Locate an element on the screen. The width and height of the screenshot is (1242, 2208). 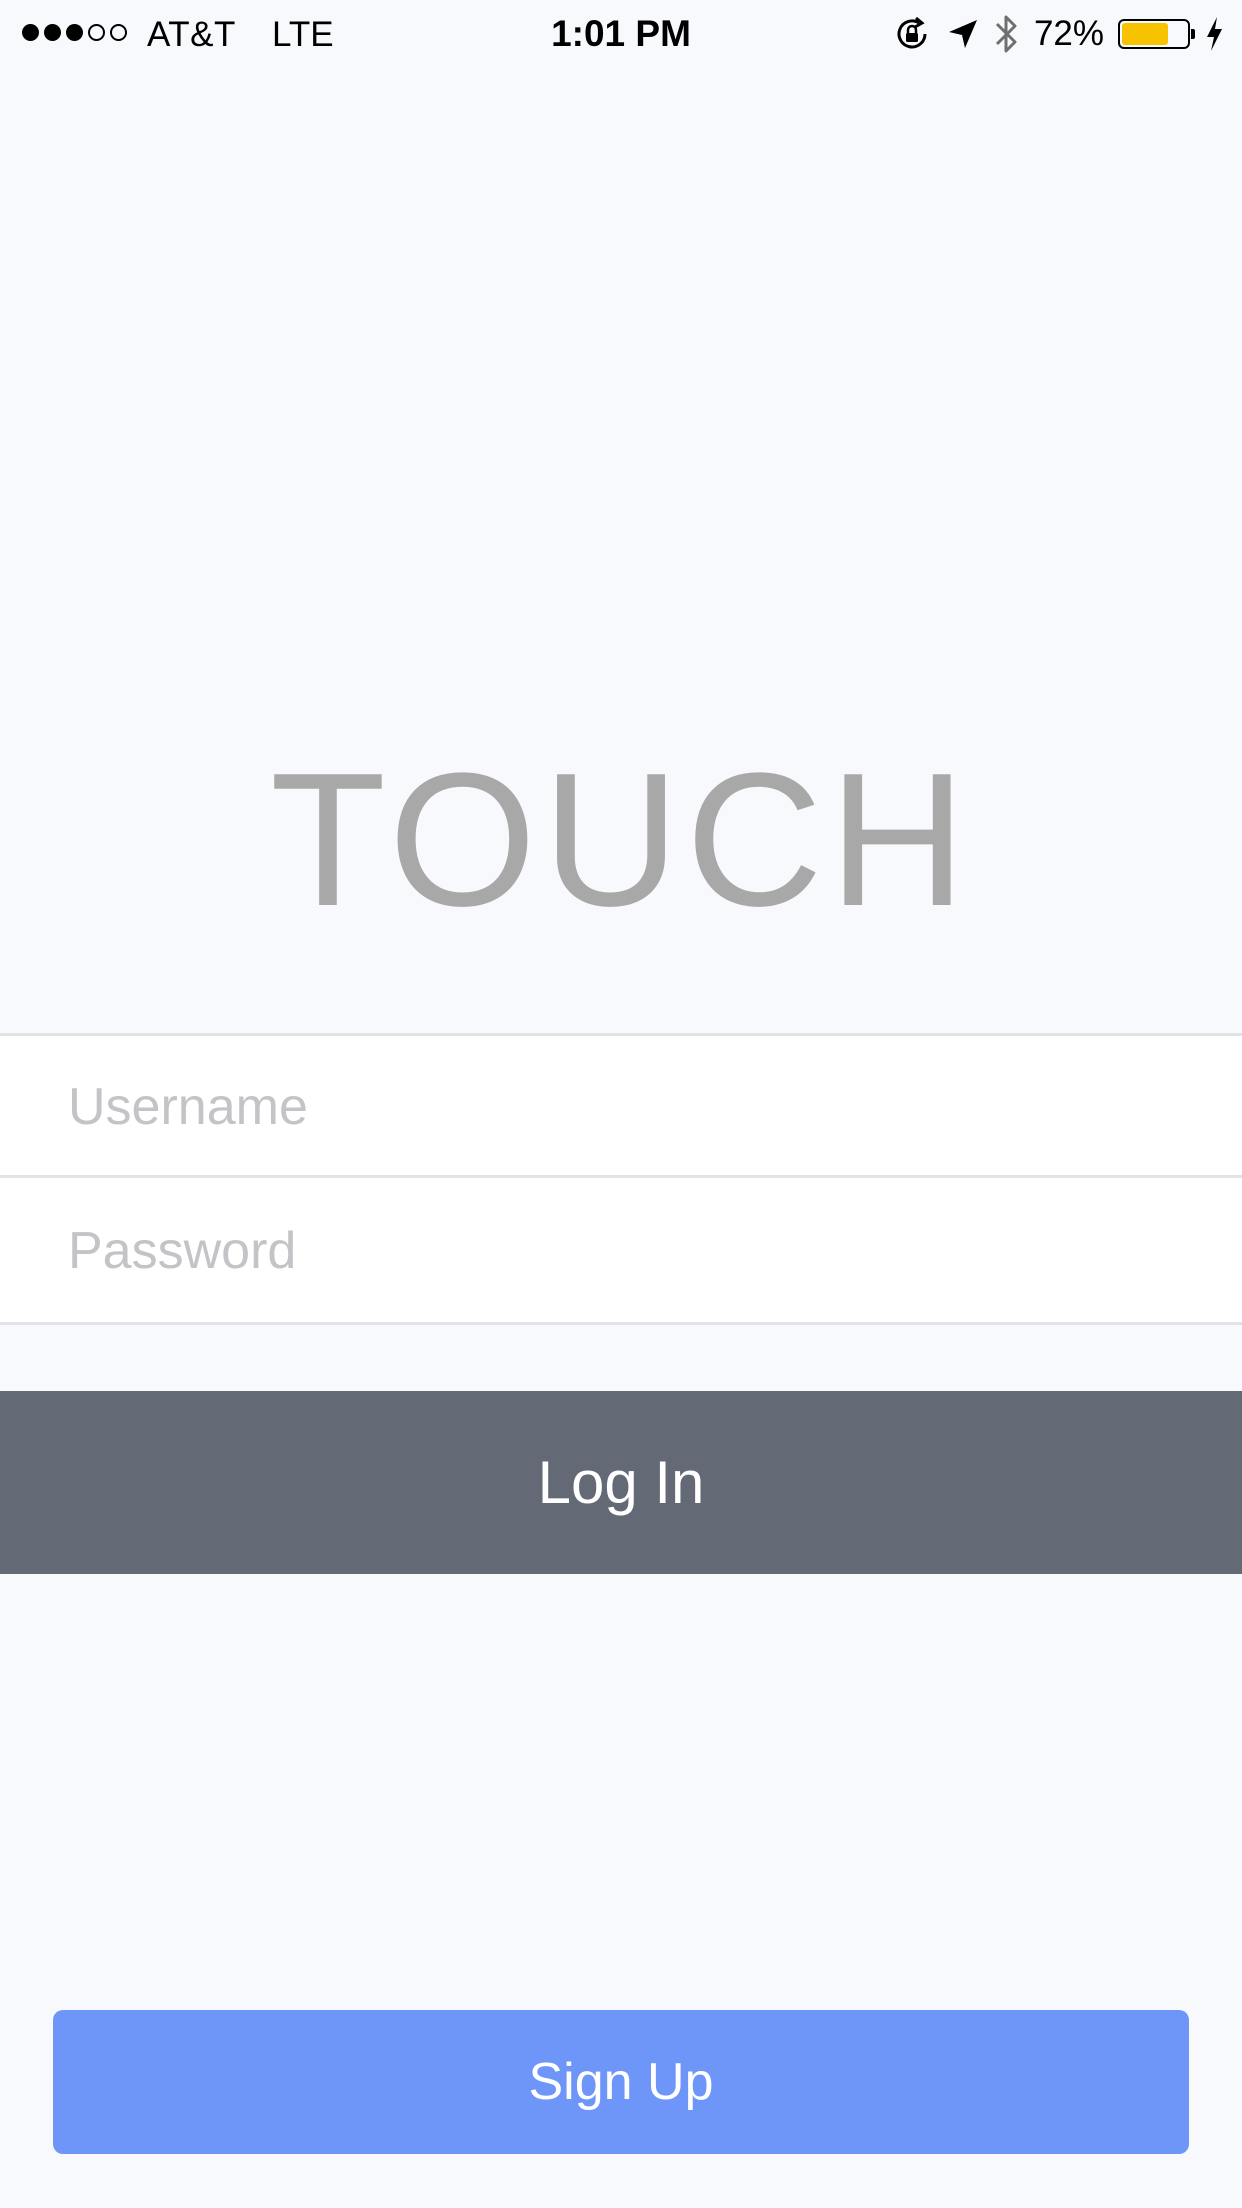
username-field-container is located at coordinates (621, 1105).